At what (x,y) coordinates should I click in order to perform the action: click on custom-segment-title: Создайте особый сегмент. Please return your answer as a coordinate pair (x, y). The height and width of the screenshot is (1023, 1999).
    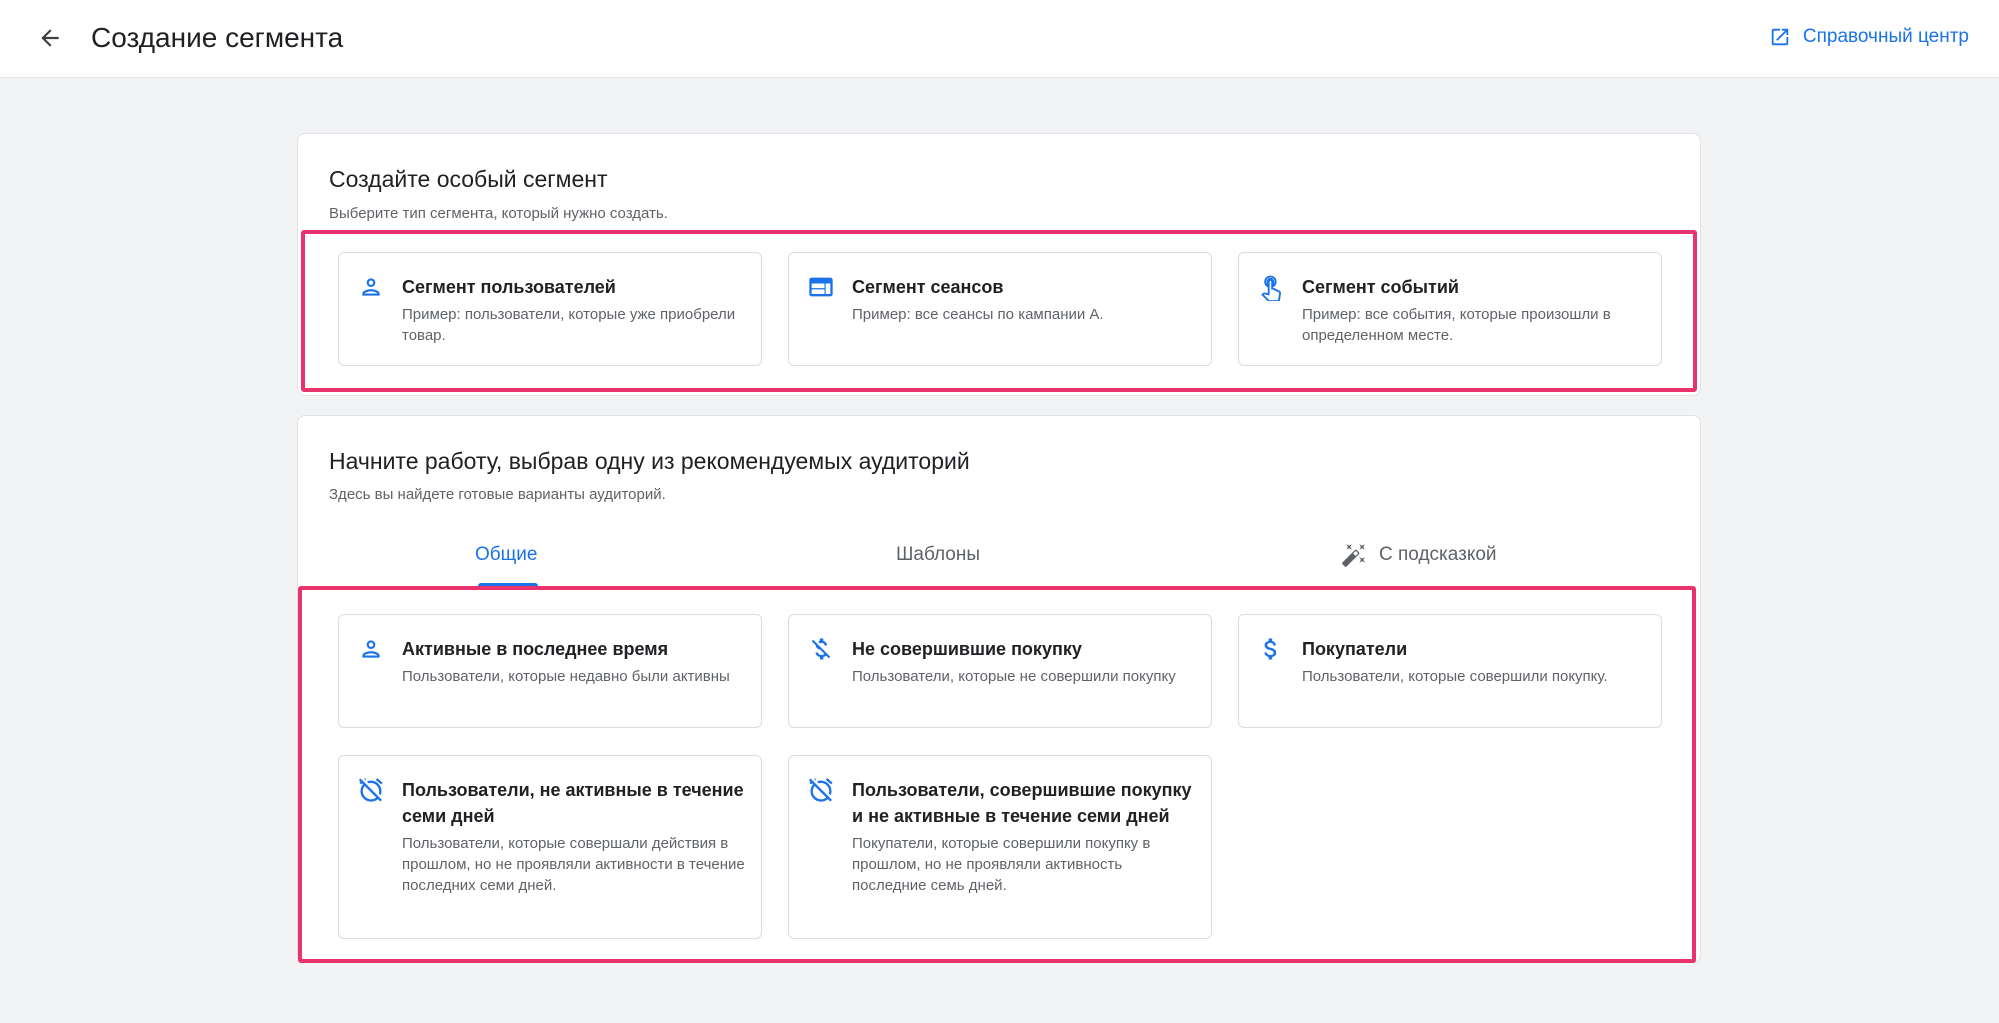
    Looking at the image, I should click on (468, 179).